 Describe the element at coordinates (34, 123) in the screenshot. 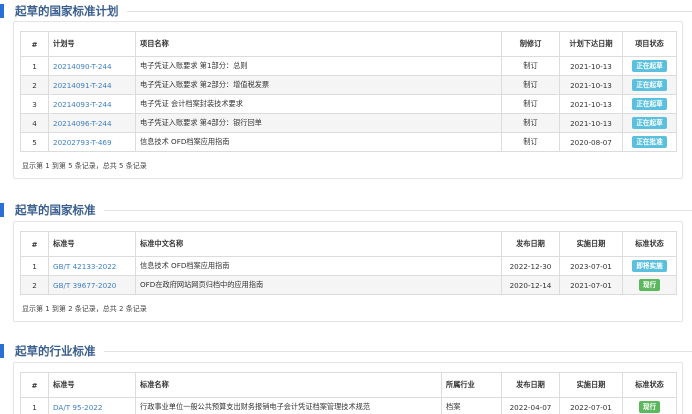

I see `row-index: 4` at that location.